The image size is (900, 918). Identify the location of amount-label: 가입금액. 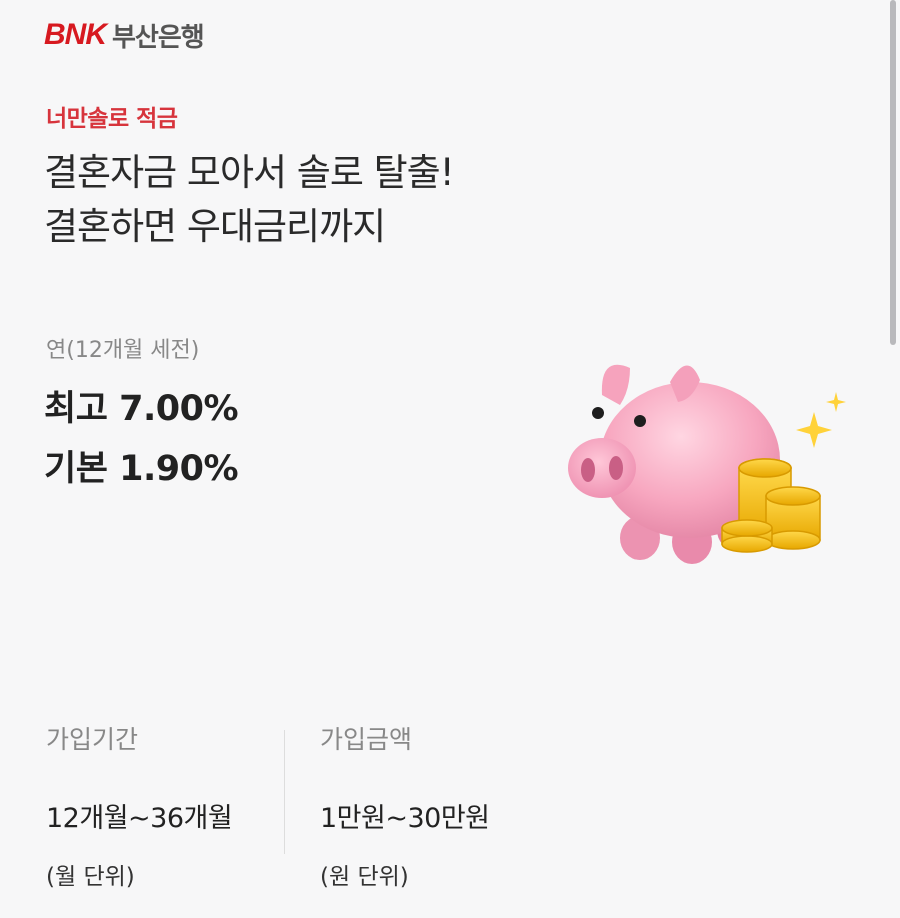
(366, 739).